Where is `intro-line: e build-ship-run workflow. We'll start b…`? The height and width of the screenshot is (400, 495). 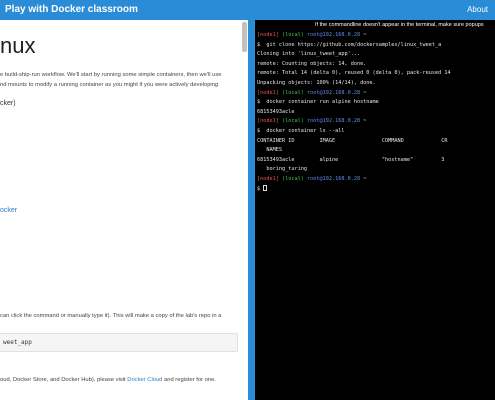 intro-line: e build-ship-run workflow. We'll start b… is located at coordinates (111, 75).